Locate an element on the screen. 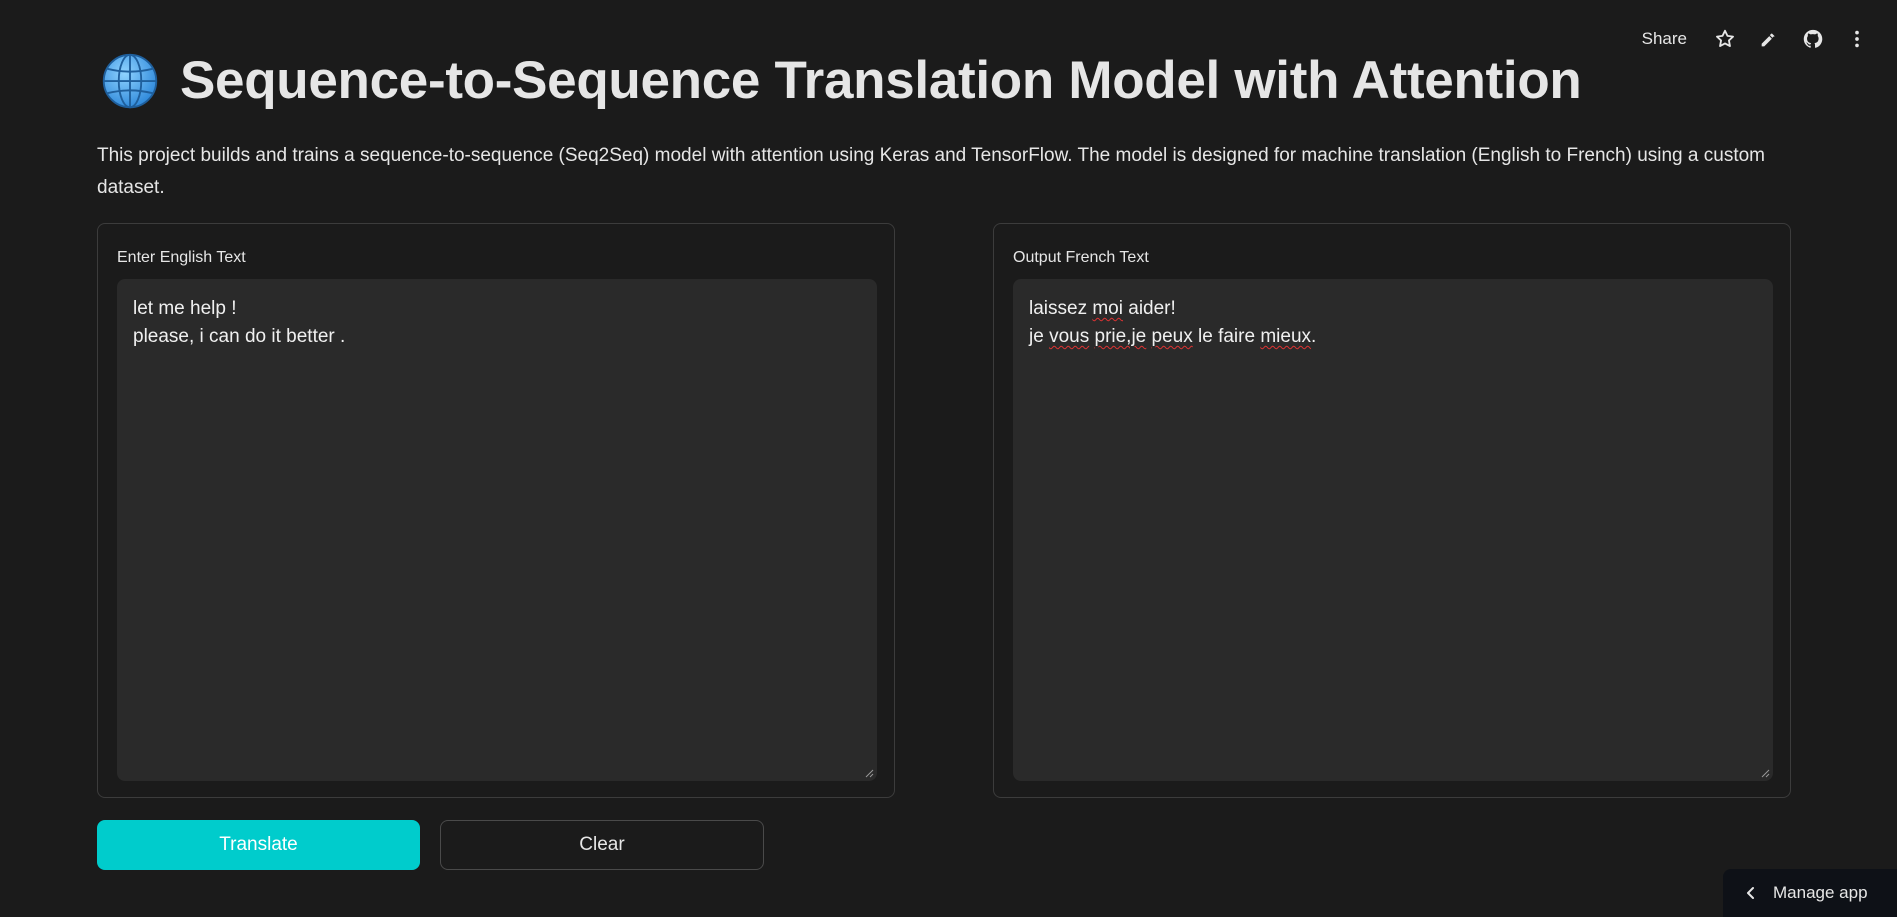  translate-button: Translate is located at coordinates (258, 845).